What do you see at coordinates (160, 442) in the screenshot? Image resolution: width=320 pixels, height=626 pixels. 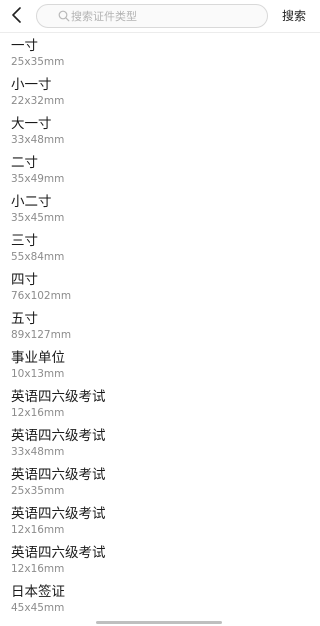 I see `list-item-cet-exam: 英语四六级考试 33x48mm` at bounding box center [160, 442].